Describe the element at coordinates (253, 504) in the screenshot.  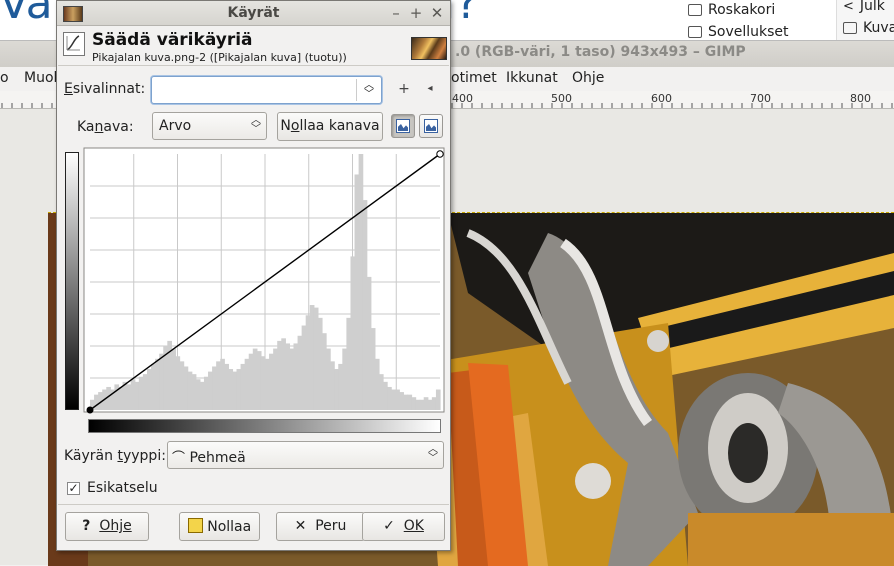
I see `footer-separator` at that location.